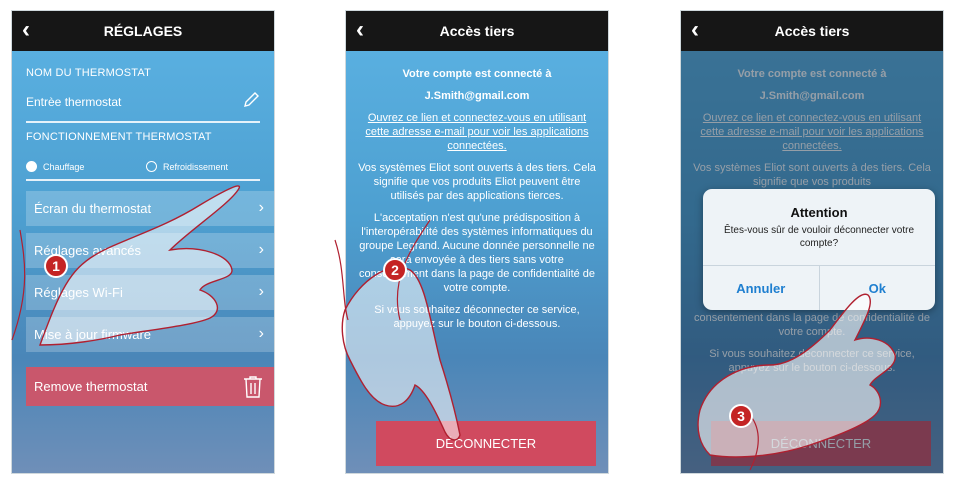 The width and height of the screenshot is (960, 491). What do you see at coordinates (150, 386) in the screenshot?
I see `remove-thermostat-button: Remove thermostat` at bounding box center [150, 386].